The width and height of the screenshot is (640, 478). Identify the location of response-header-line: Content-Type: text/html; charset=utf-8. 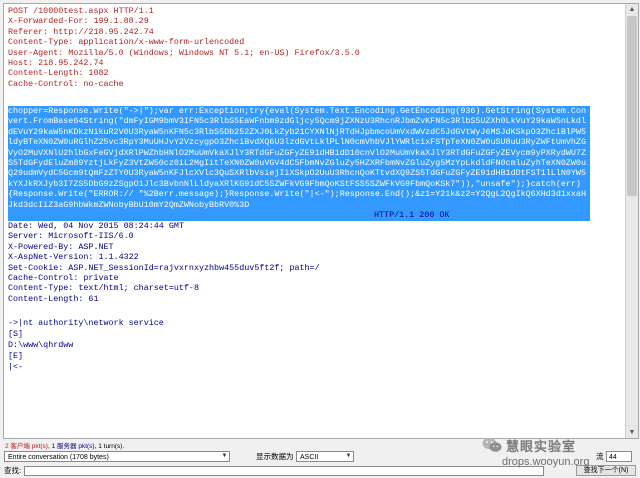
(103, 288).